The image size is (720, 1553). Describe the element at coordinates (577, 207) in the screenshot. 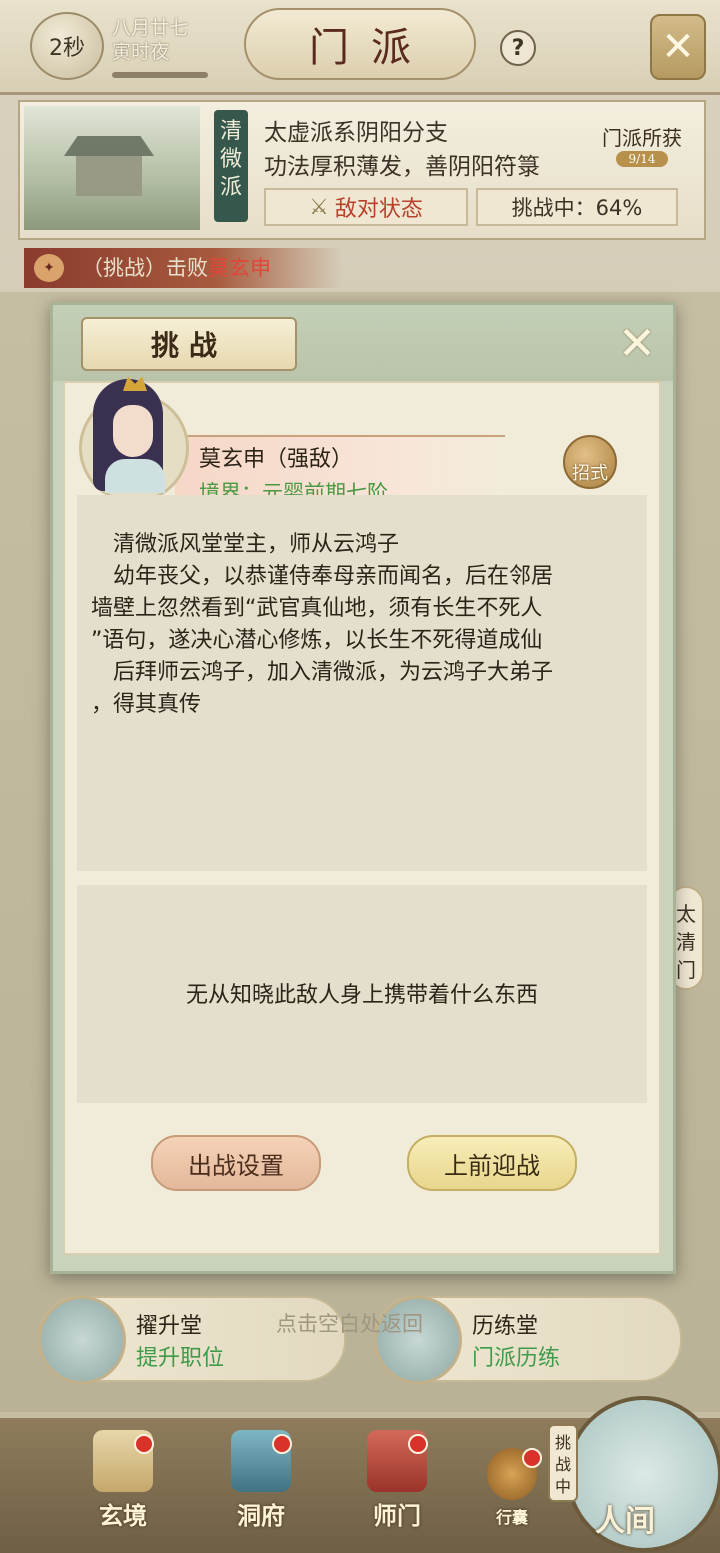

I see `challenge-progress: 挑战中：64%` at that location.